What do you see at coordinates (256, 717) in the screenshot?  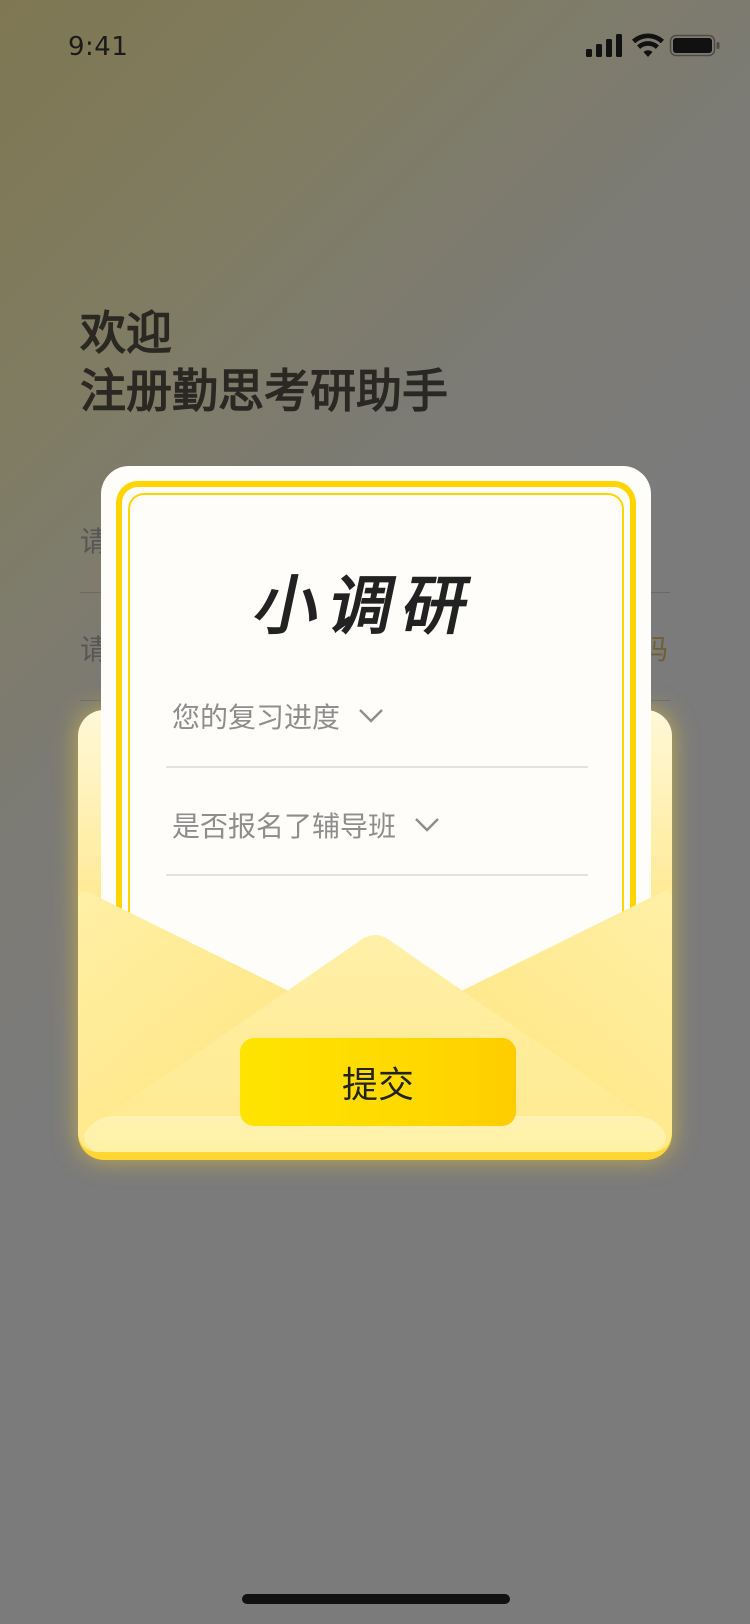 I see `review-progress-label: 您的复习进度` at bounding box center [256, 717].